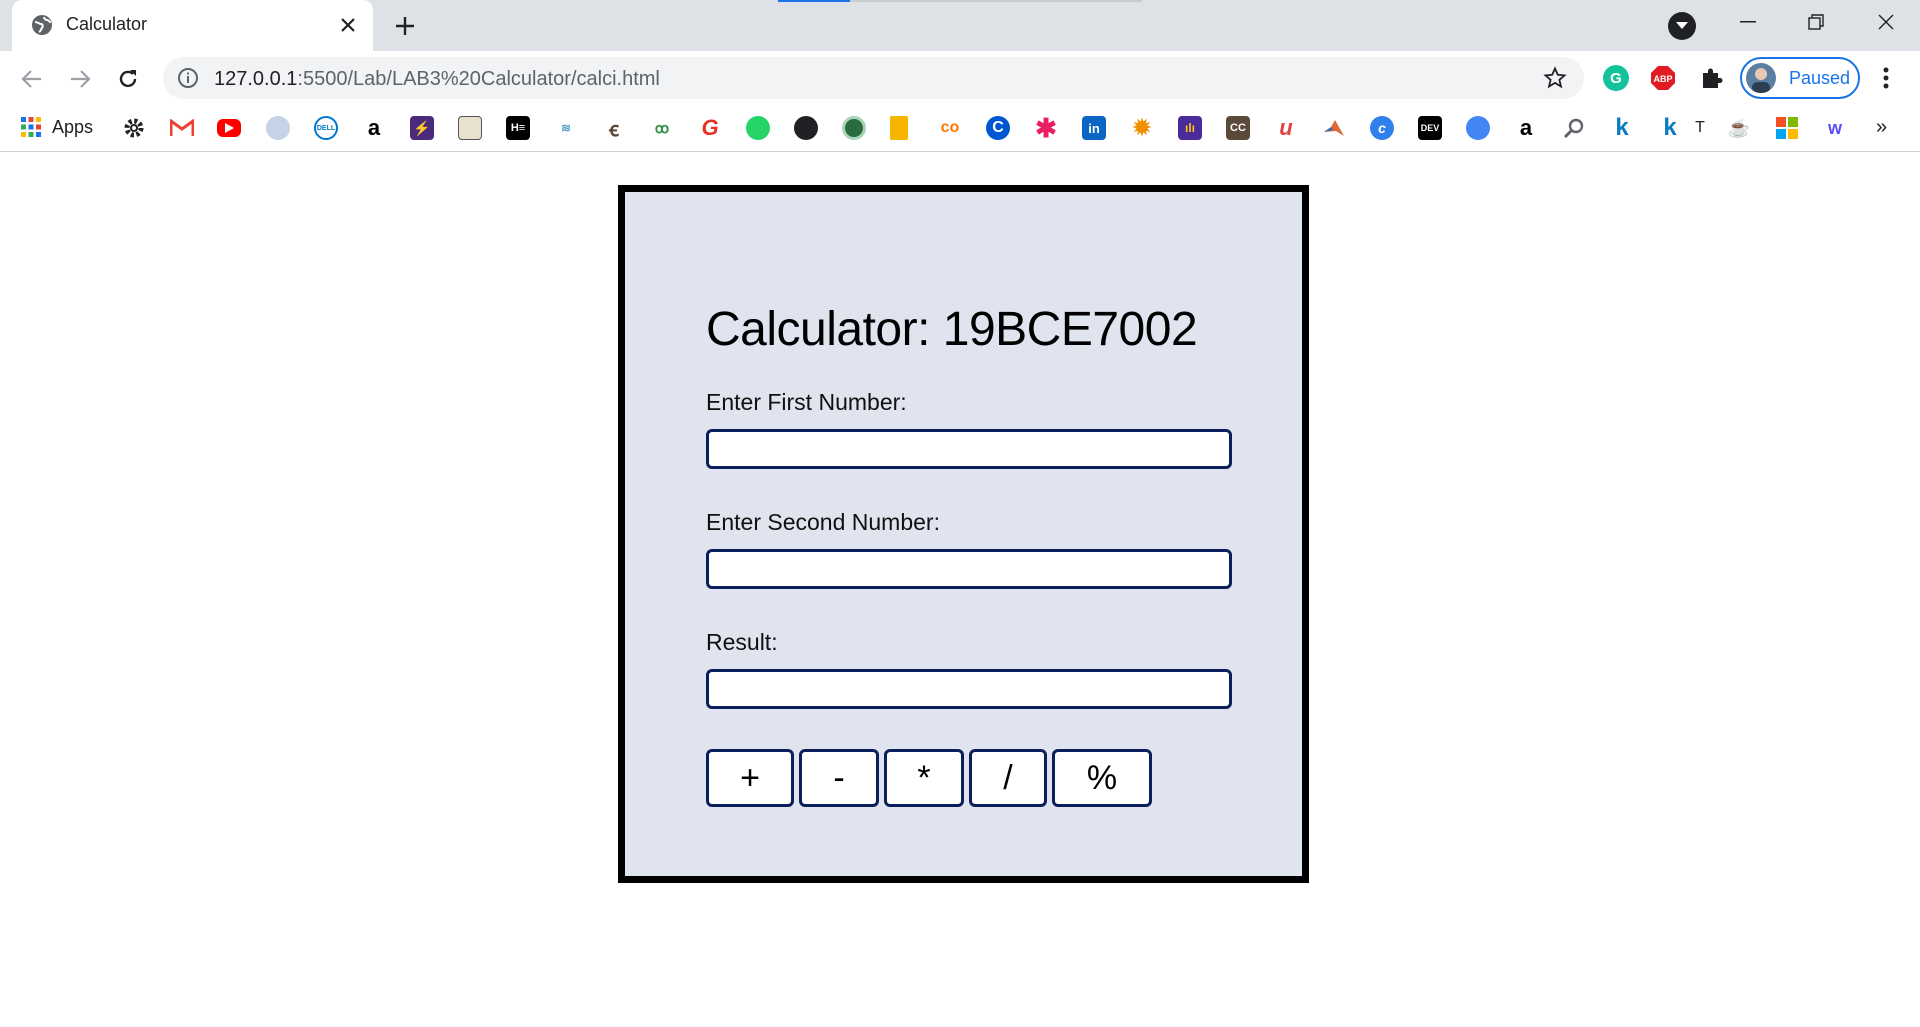 This screenshot has width=1920, height=1027. What do you see at coordinates (1555, 78) in the screenshot?
I see `bookmark-star-icon` at bounding box center [1555, 78].